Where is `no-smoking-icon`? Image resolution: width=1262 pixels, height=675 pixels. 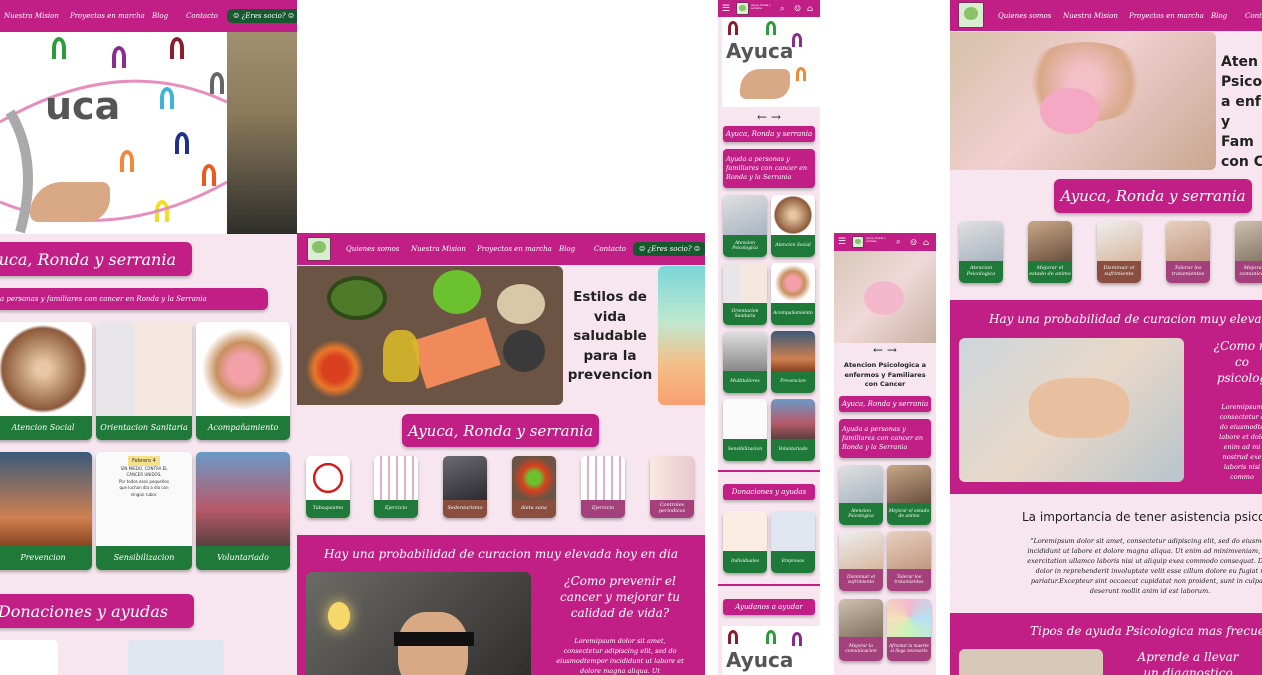 no-smoking-icon is located at coordinates (328, 478).